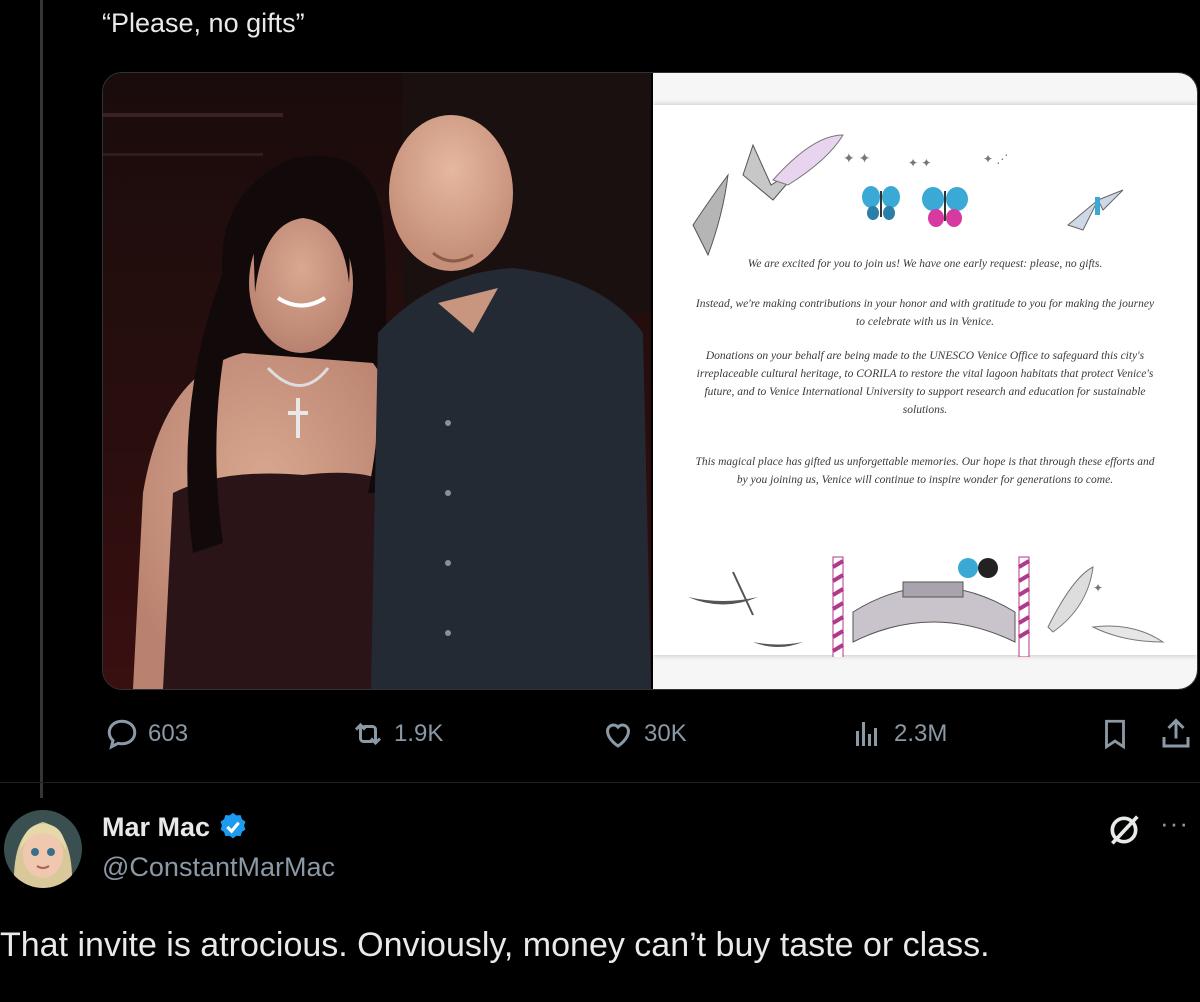  What do you see at coordinates (41, 399) in the screenshot?
I see `thread-line` at bounding box center [41, 399].